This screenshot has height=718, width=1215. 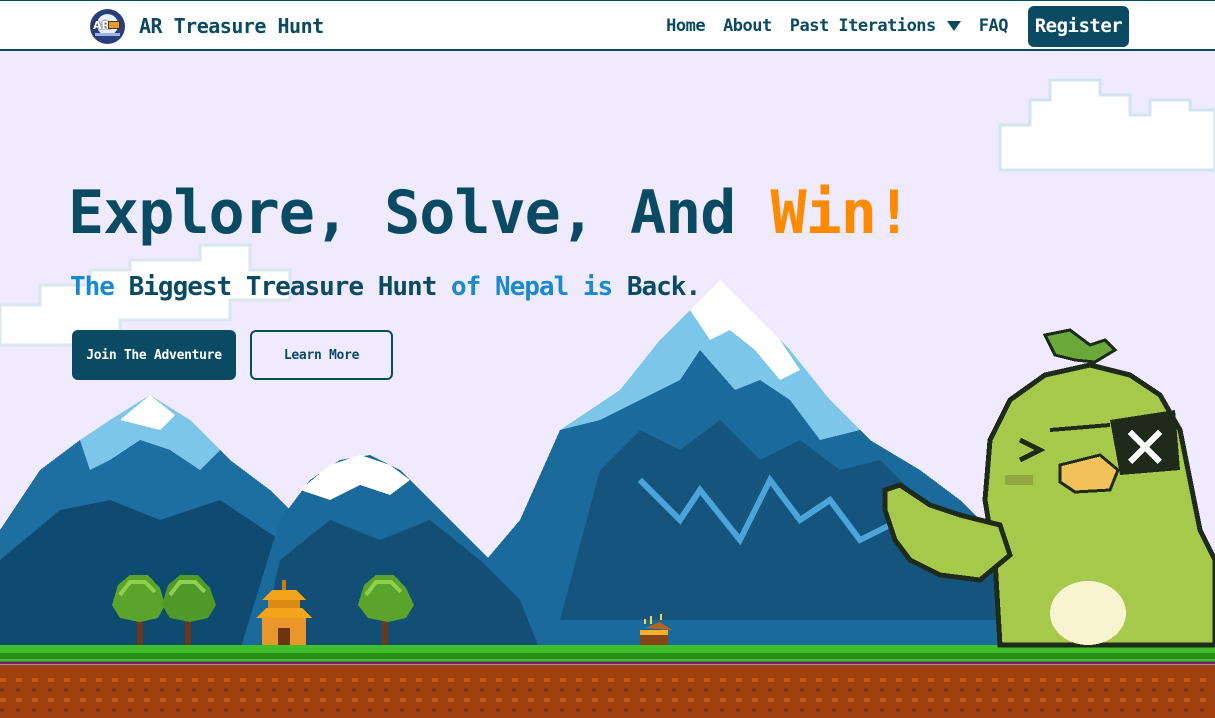 What do you see at coordinates (656, 287) in the screenshot?
I see `hero-subtitle-part-4: Back.` at bounding box center [656, 287].